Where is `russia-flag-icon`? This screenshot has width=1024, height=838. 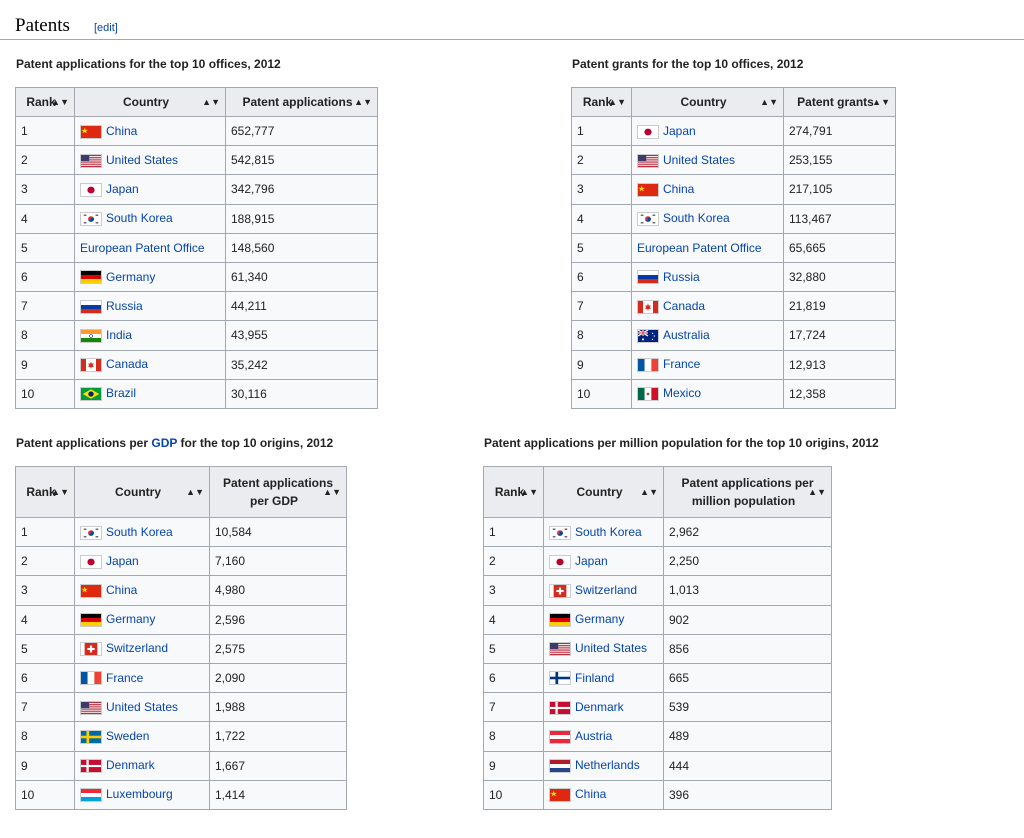 russia-flag-icon is located at coordinates (91, 306).